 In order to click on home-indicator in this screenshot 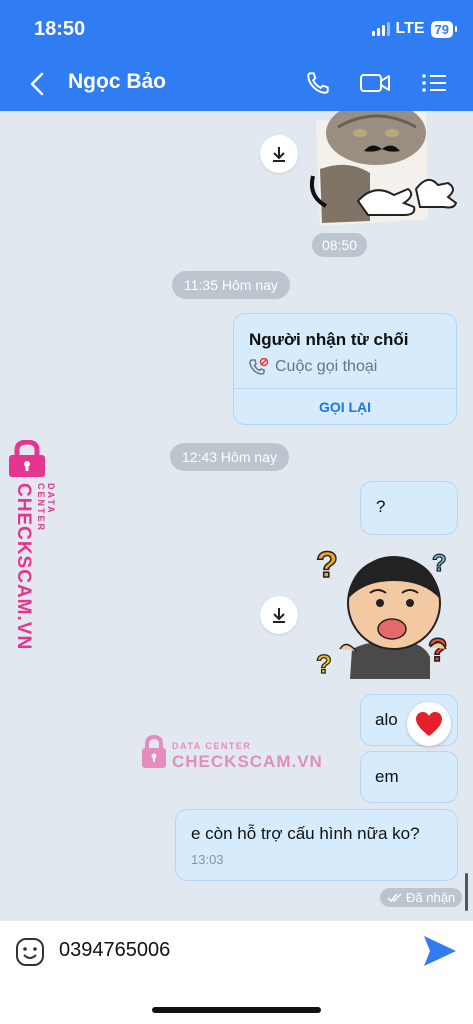, I will do `click(236, 1010)`.